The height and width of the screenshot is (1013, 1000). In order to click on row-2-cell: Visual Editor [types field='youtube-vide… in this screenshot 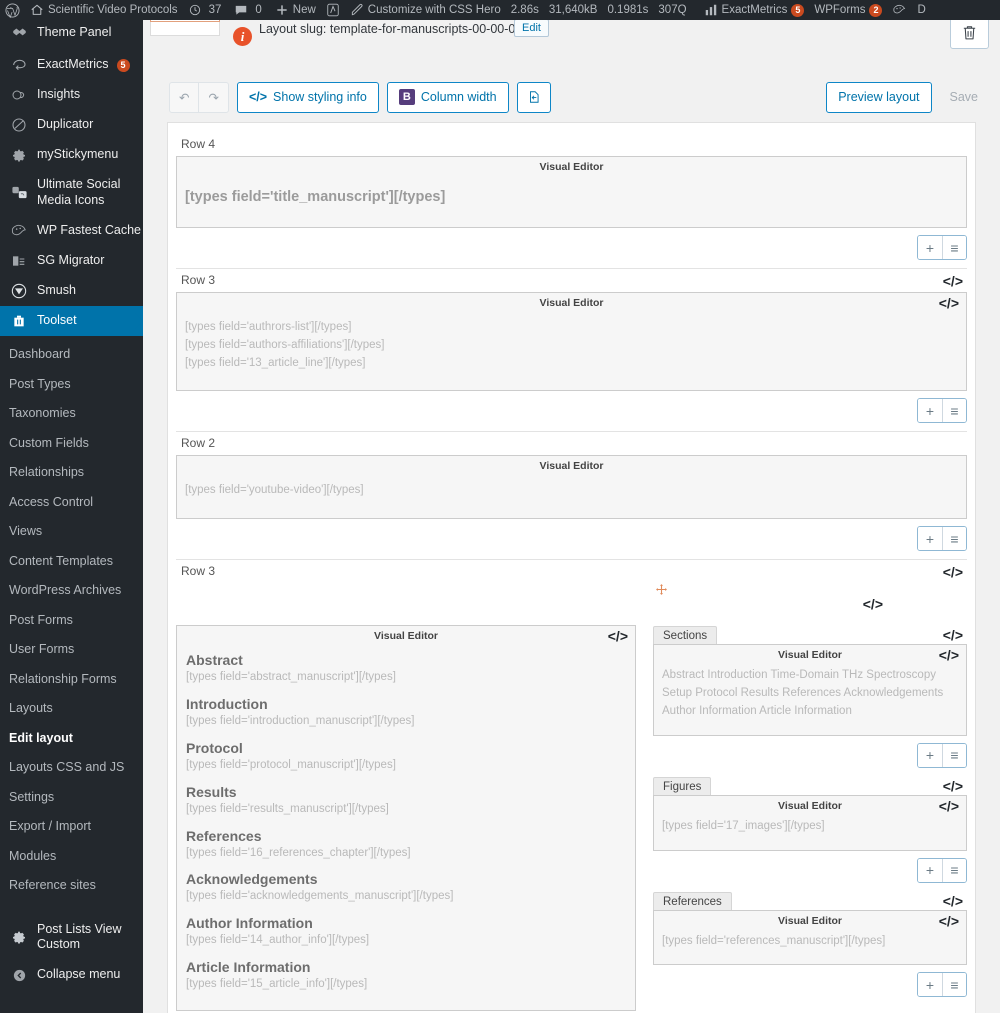, I will do `click(571, 487)`.